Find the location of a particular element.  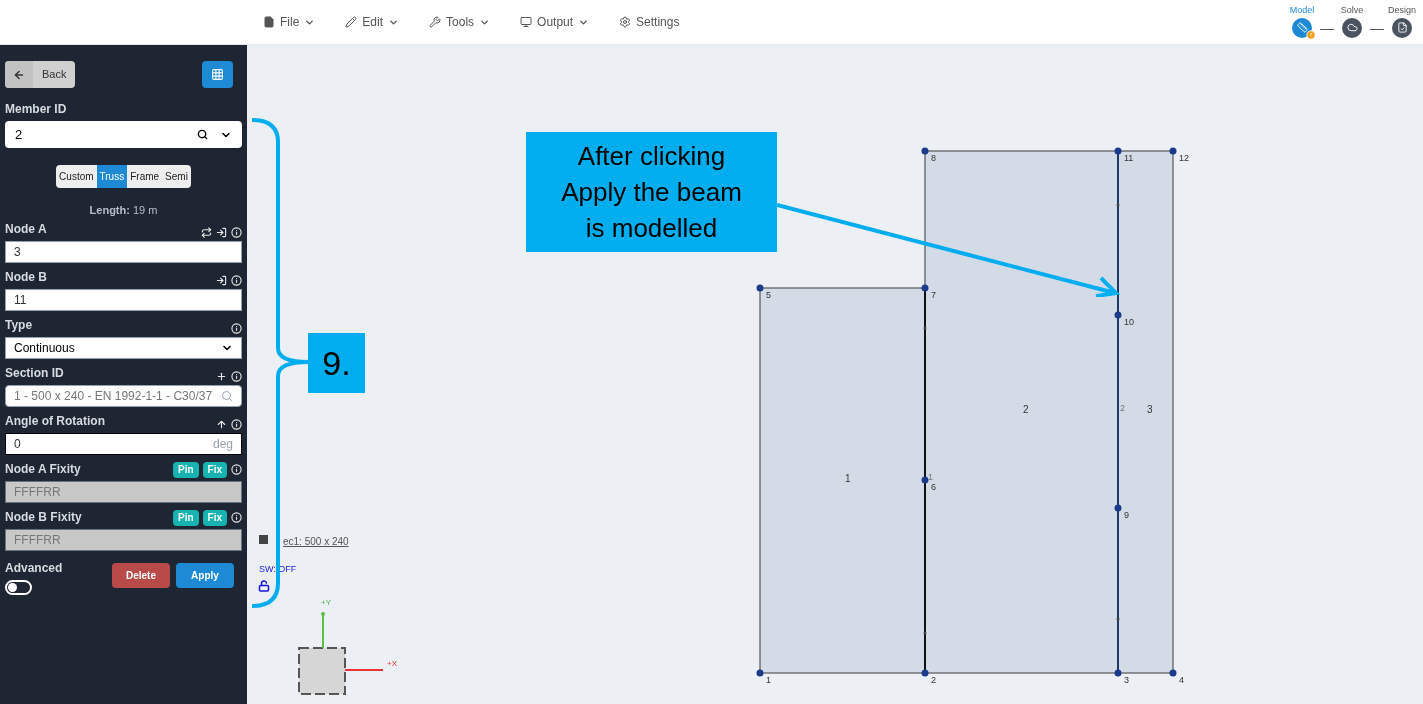

arrow-left-icon is located at coordinates (19, 74).